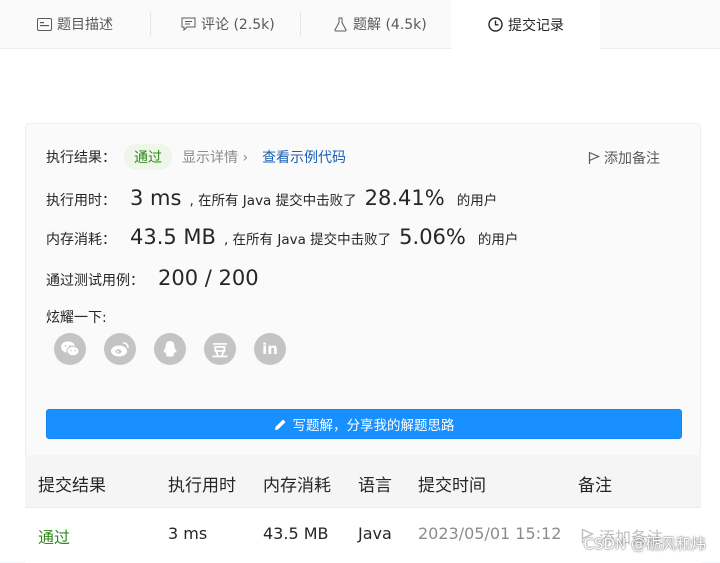 The width and height of the screenshot is (720, 563). What do you see at coordinates (44, 24) in the screenshot?
I see `description-icon` at bounding box center [44, 24].